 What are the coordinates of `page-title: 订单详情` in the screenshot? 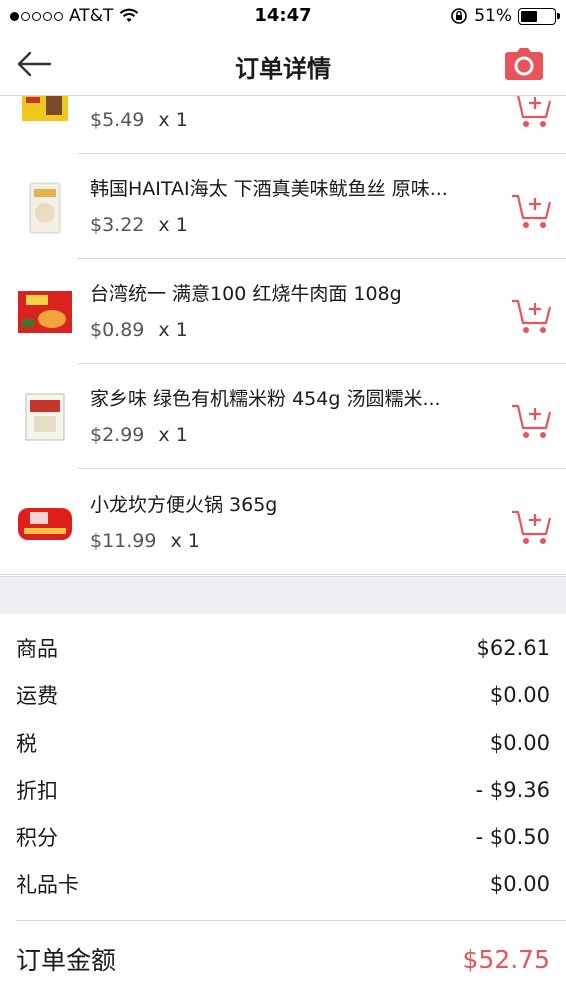 It's located at (283, 69).